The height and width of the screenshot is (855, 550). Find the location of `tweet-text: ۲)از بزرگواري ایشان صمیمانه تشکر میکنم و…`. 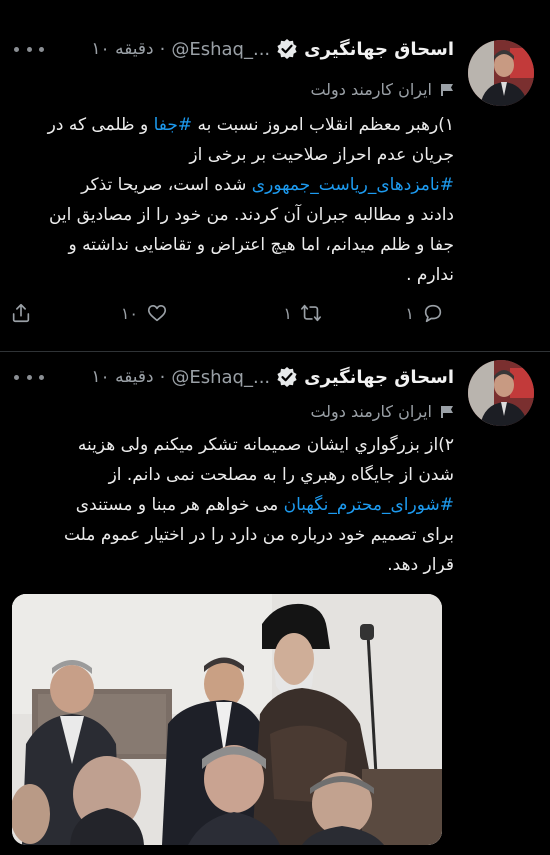

tweet-text: ۲)از بزرگواري ایشان صمیمانه تشکر میکنم و… is located at coordinates (237, 505).